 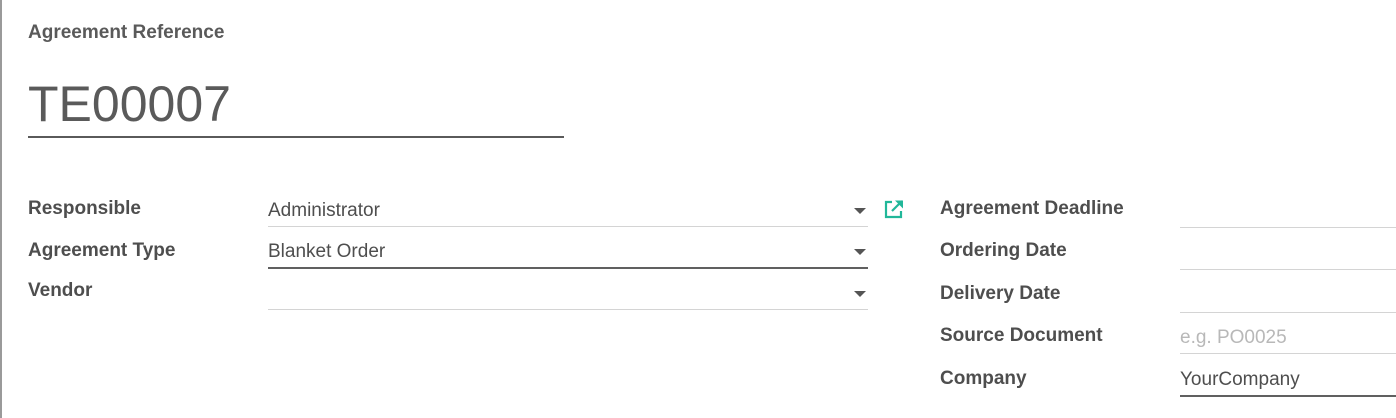 What do you see at coordinates (1233, 337) in the screenshot?
I see `source-document-placeholder: e.g. PO0025` at bounding box center [1233, 337].